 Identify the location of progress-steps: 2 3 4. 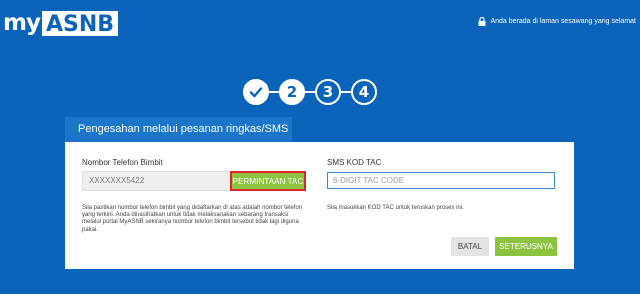
(310, 92).